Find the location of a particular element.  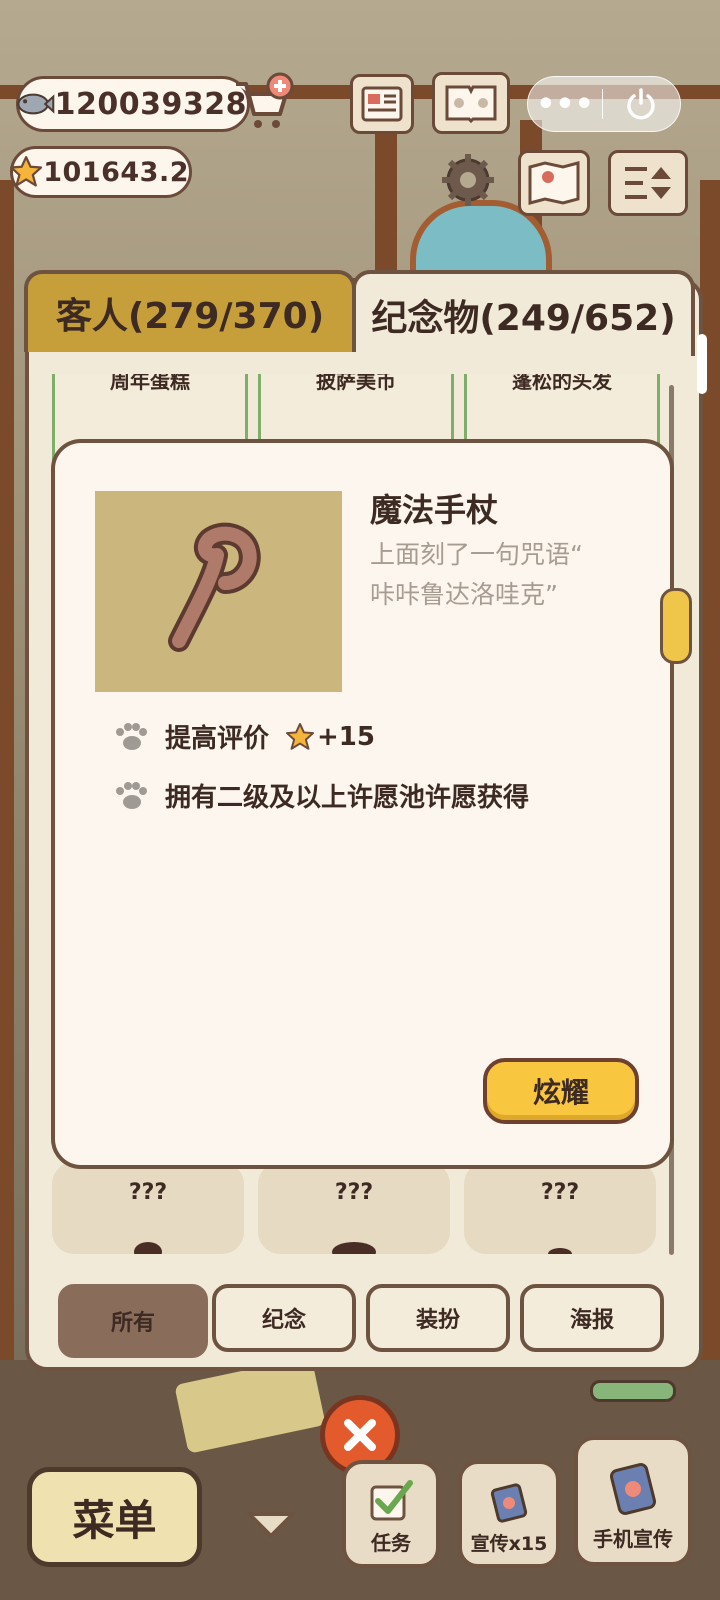

star-currency-pill: 101643.2 is located at coordinates (101, 172).